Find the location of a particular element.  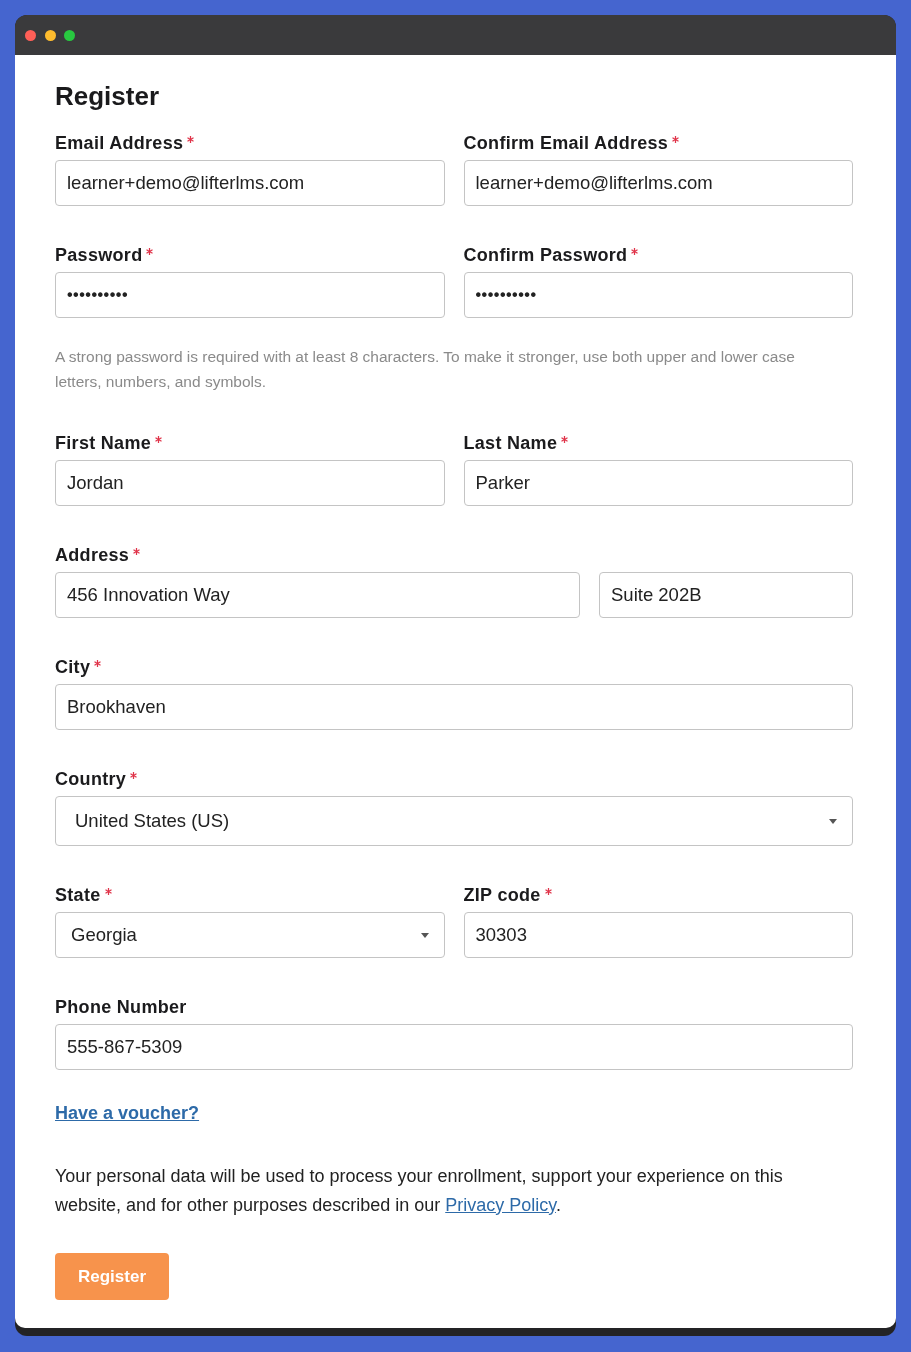

field-label: First Name is located at coordinates (103, 443).